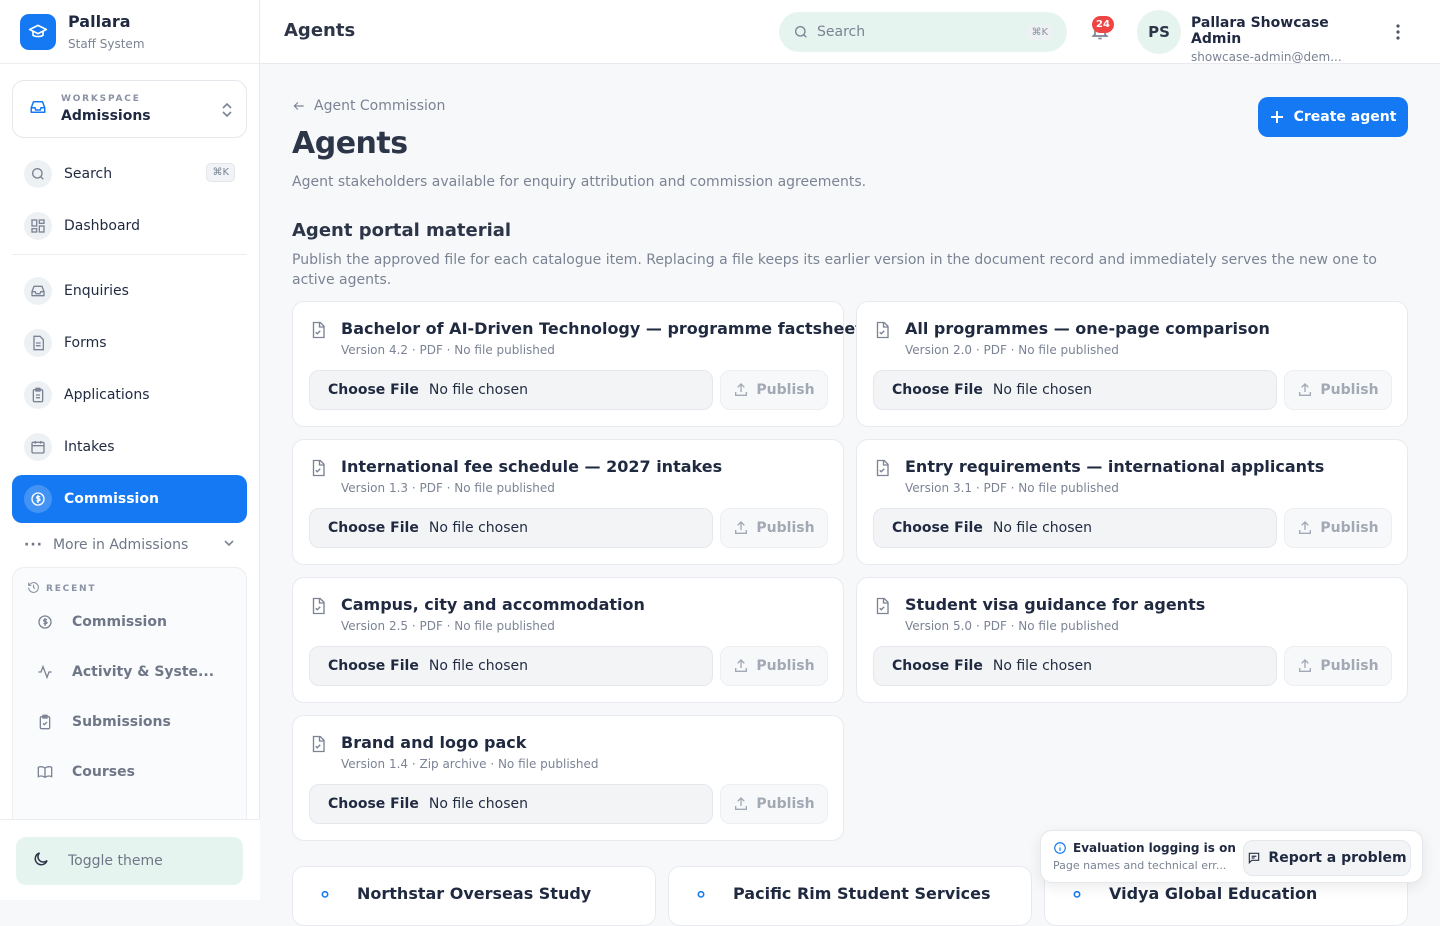 This screenshot has width=1440, height=926. I want to click on recent-item-courses: Courses, so click(85, 772).